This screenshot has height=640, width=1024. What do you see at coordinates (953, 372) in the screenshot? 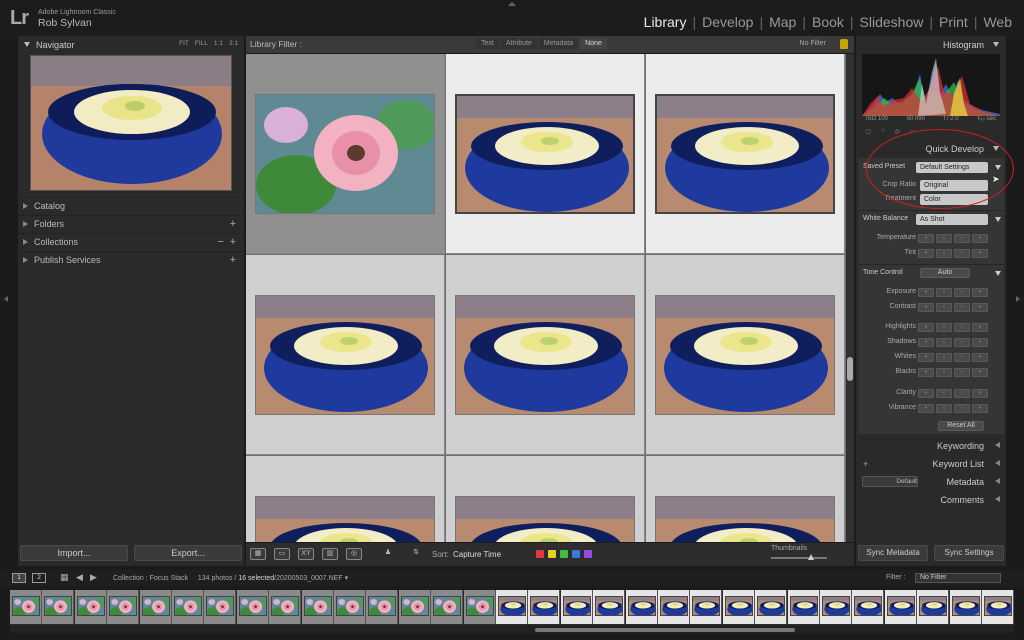
I see `blacks-buttons: «‹ ›»` at bounding box center [953, 372].